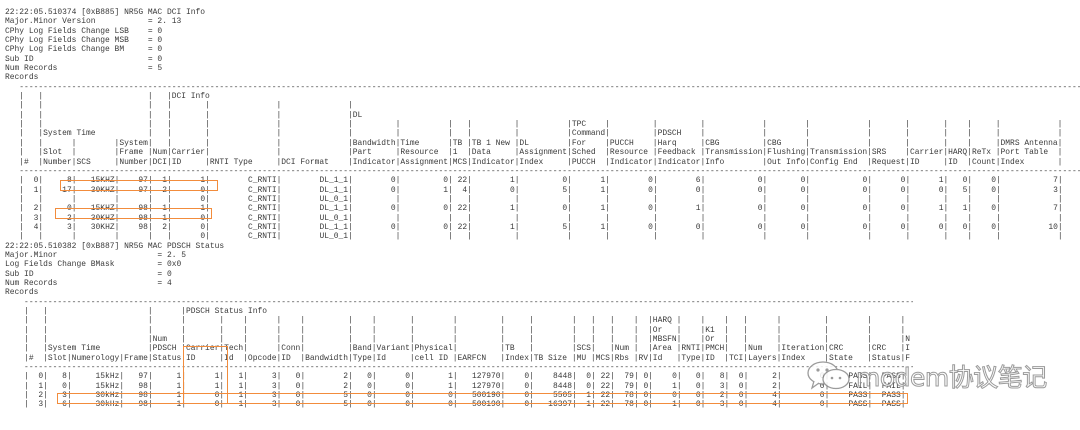  What do you see at coordinates (433, 405) in the screenshot?
I see `cell-physical-cell-id: 0` at bounding box center [433, 405].